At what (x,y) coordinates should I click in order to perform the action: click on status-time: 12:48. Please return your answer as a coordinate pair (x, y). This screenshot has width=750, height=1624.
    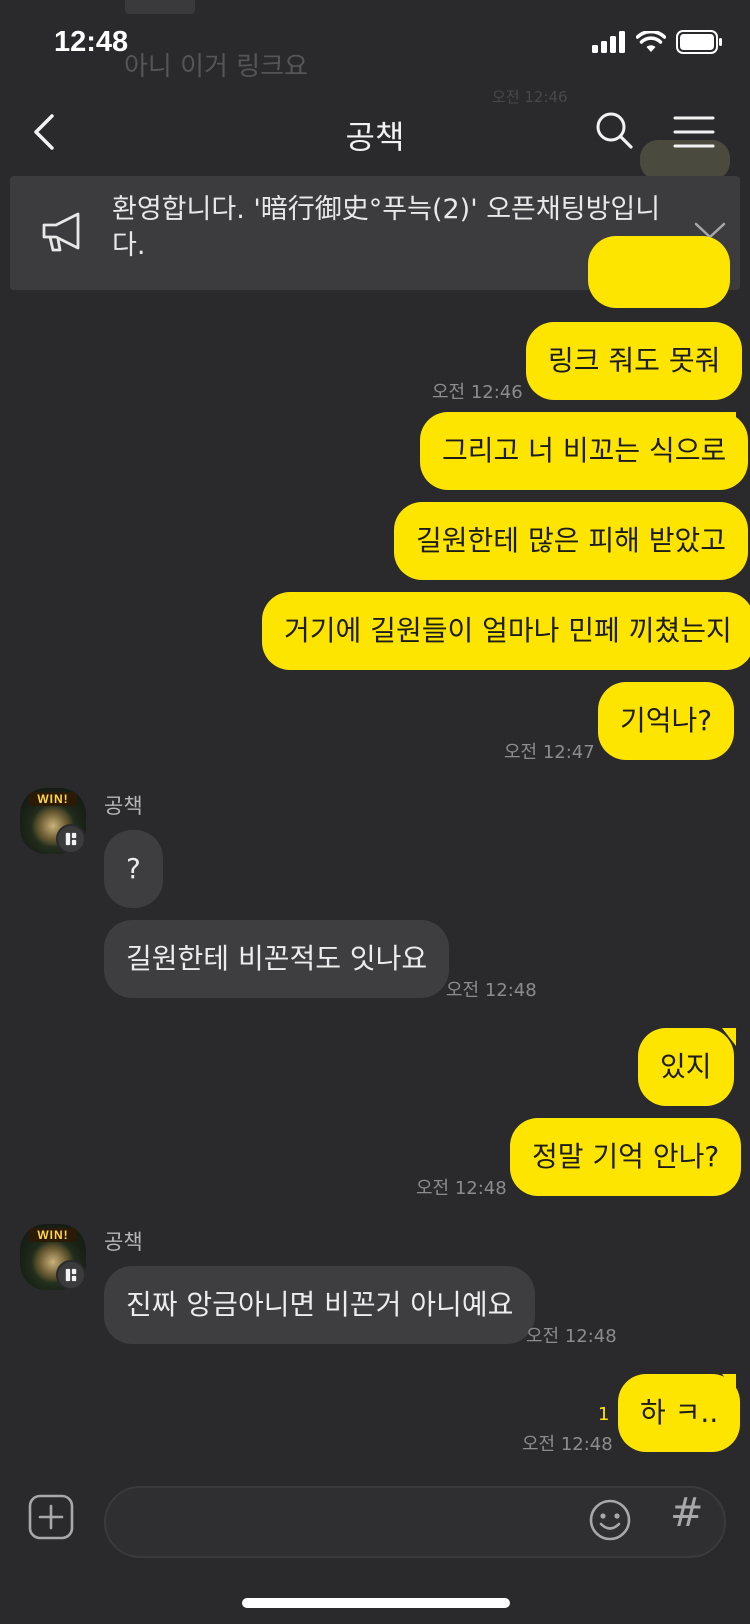
    Looking at the image, I should click on (91, 42).